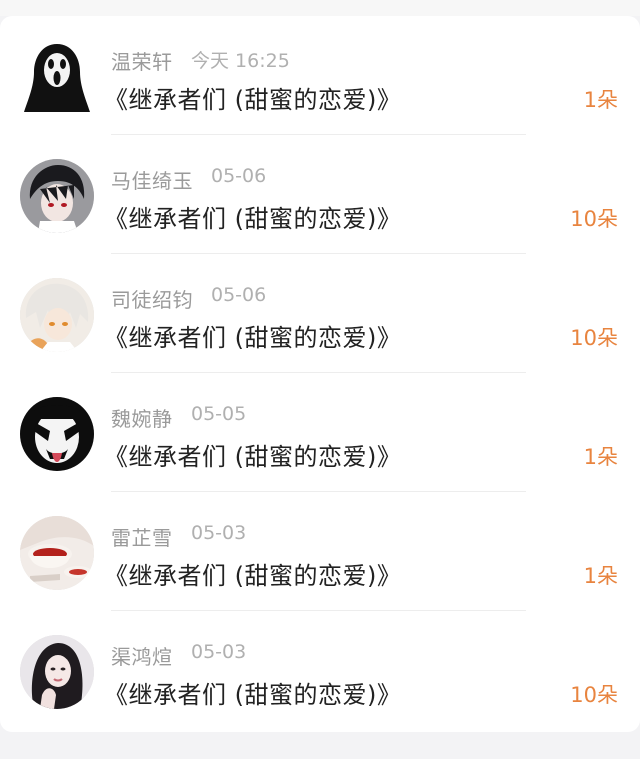 This screenshot has height=759, width=640. I want to click on portrait-girl-icon, so click(57, 672).